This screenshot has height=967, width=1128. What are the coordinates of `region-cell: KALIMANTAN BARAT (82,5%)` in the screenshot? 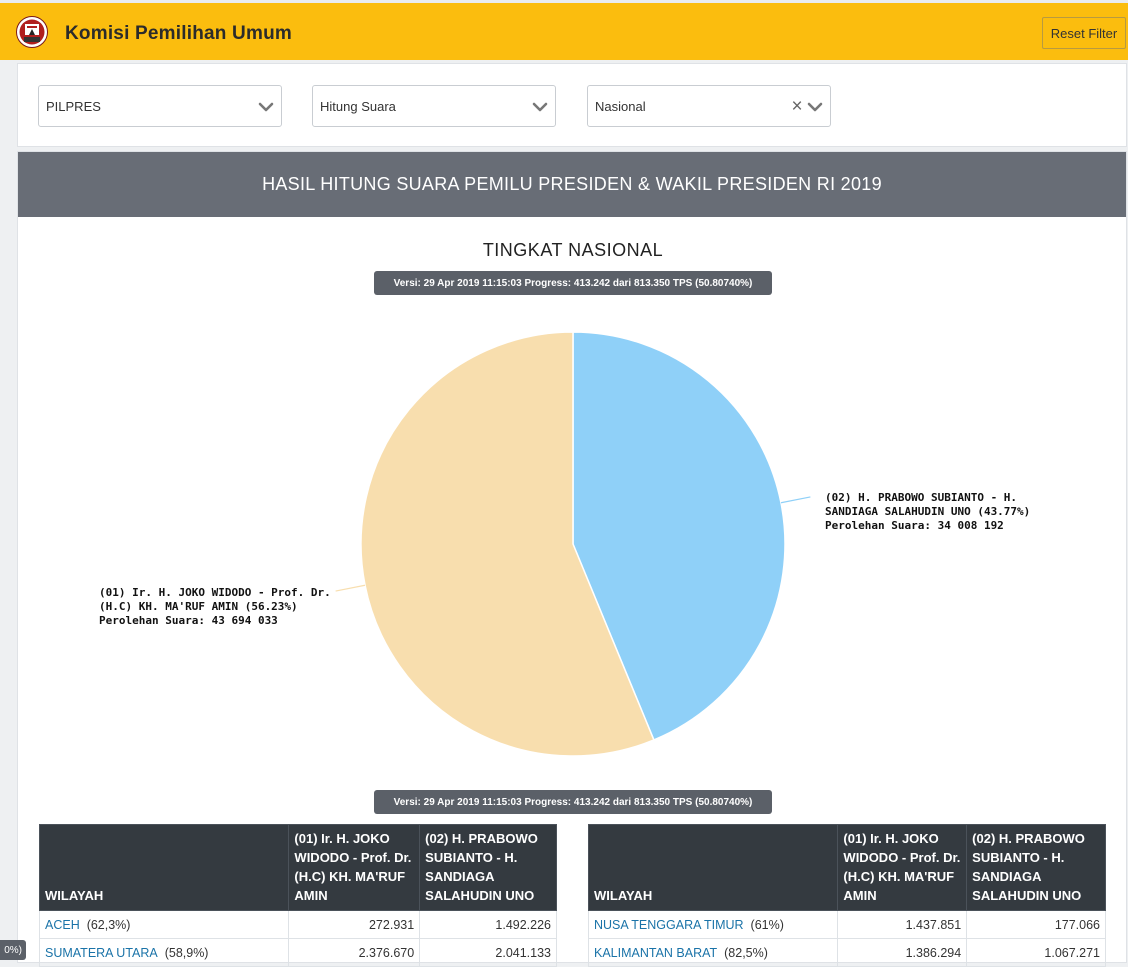 It's located at (713, 952).